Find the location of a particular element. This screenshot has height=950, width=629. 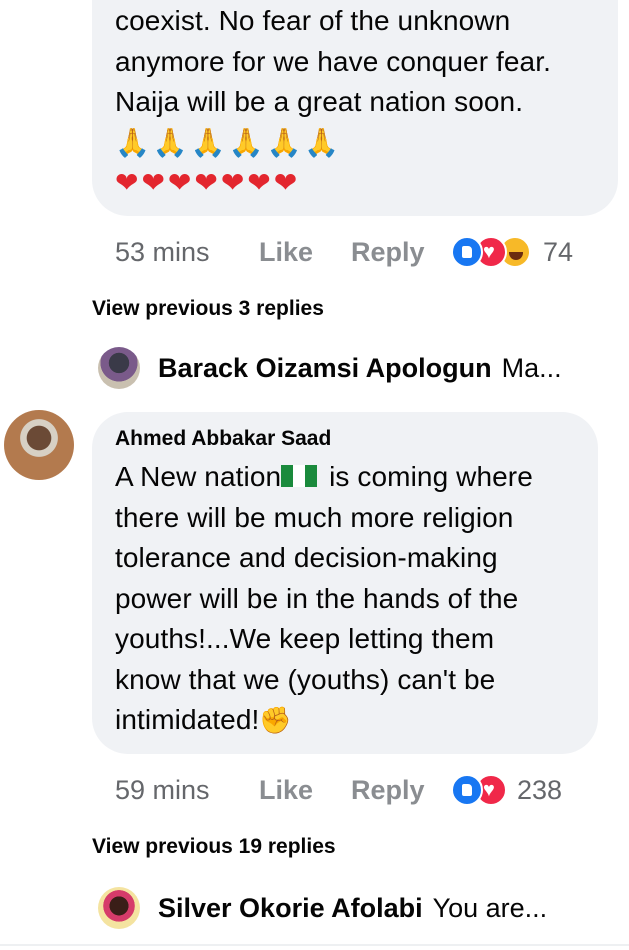

red-heart-emoji-row: ❤❤❤❤❤❤❤ is located at coordinates (208, 182).